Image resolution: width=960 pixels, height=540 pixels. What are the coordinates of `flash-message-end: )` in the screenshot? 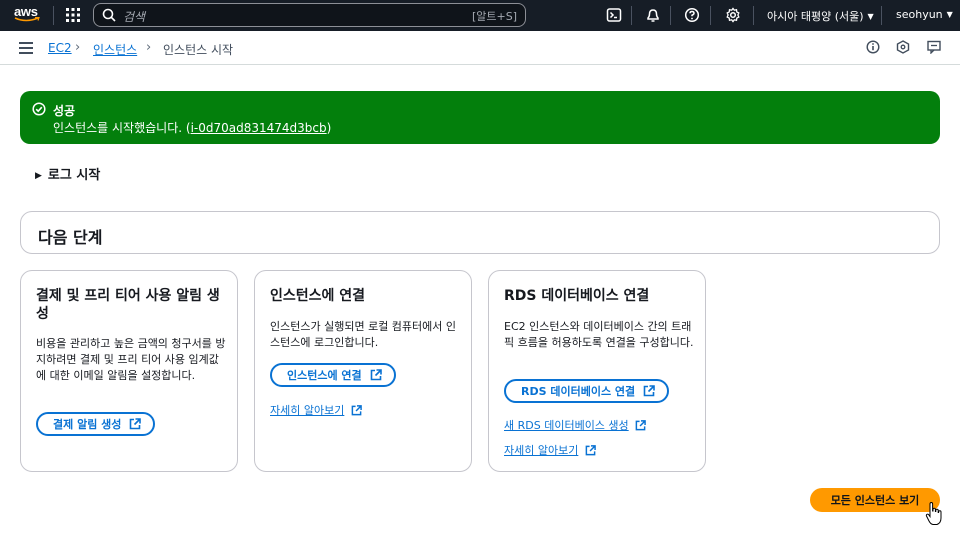 It's located at (329, 128).